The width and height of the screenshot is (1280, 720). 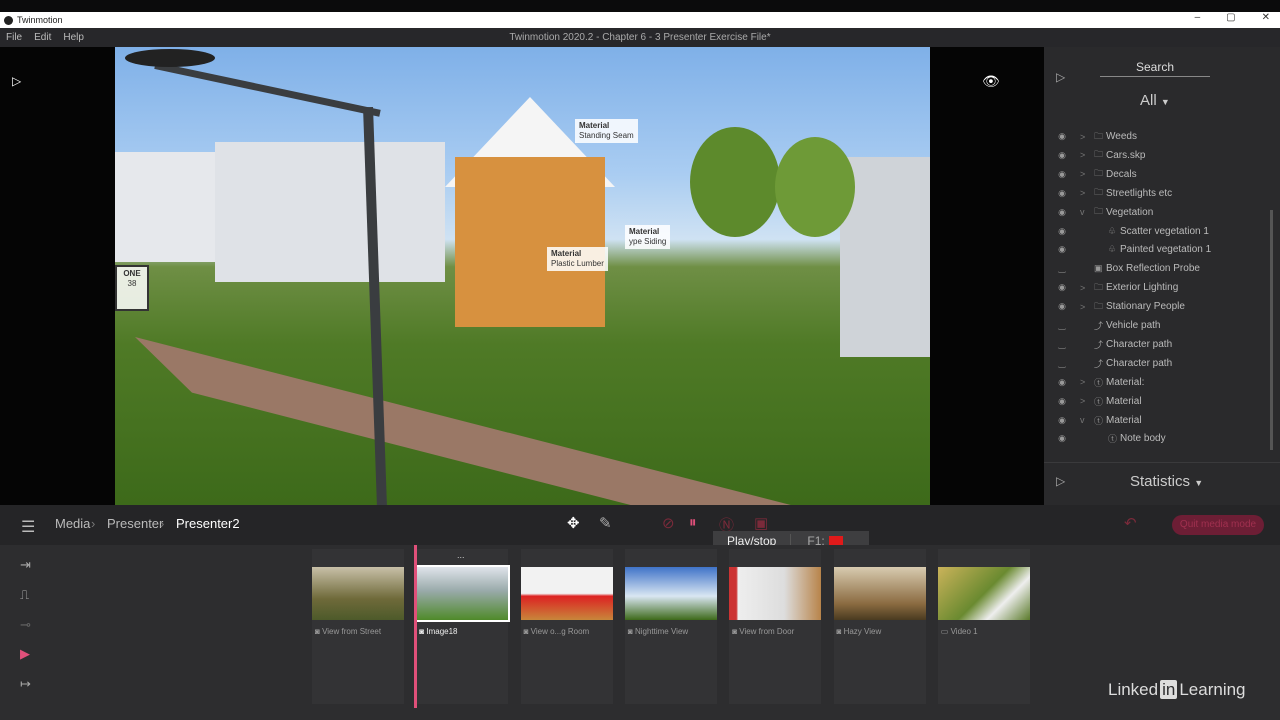 I want to click on quit-media-mode-button: Quit media mode, so click(x=1218, y=525).